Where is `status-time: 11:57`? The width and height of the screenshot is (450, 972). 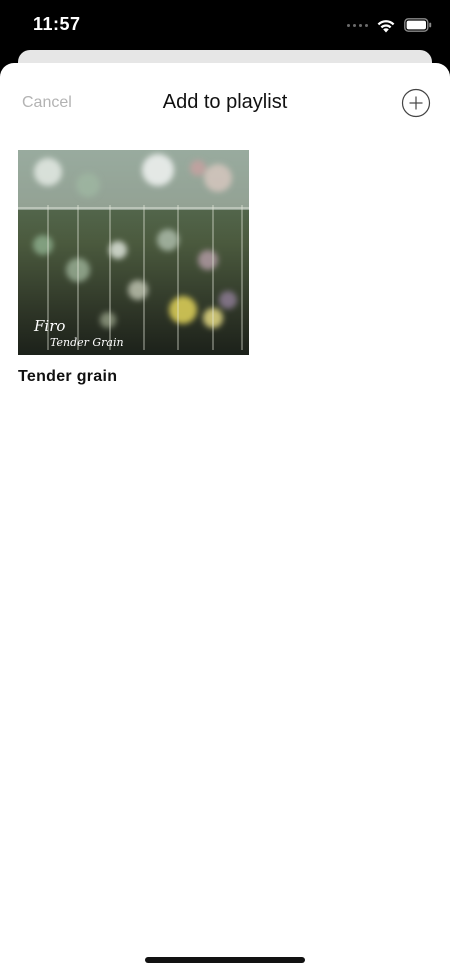
status-time: 11:57 is located at coordinates (57, 24).